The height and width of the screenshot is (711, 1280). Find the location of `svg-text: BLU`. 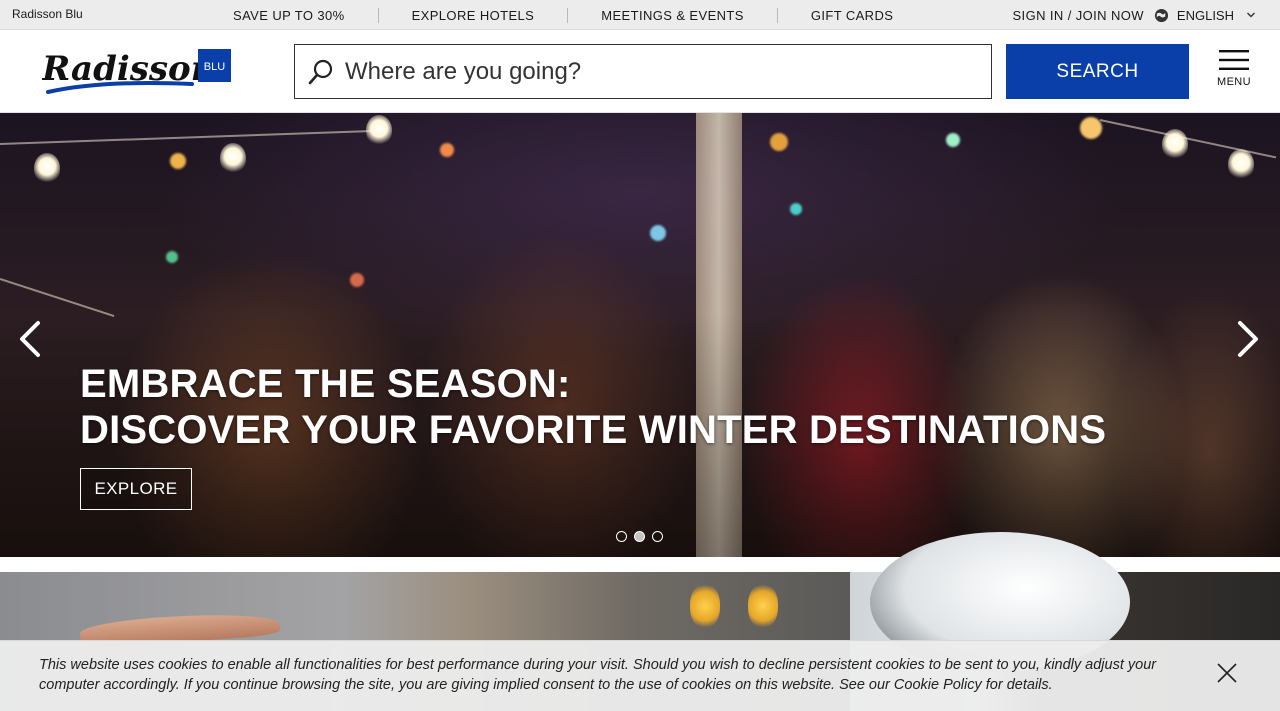

svg-text: BLU is located at coordinates (214, 67).